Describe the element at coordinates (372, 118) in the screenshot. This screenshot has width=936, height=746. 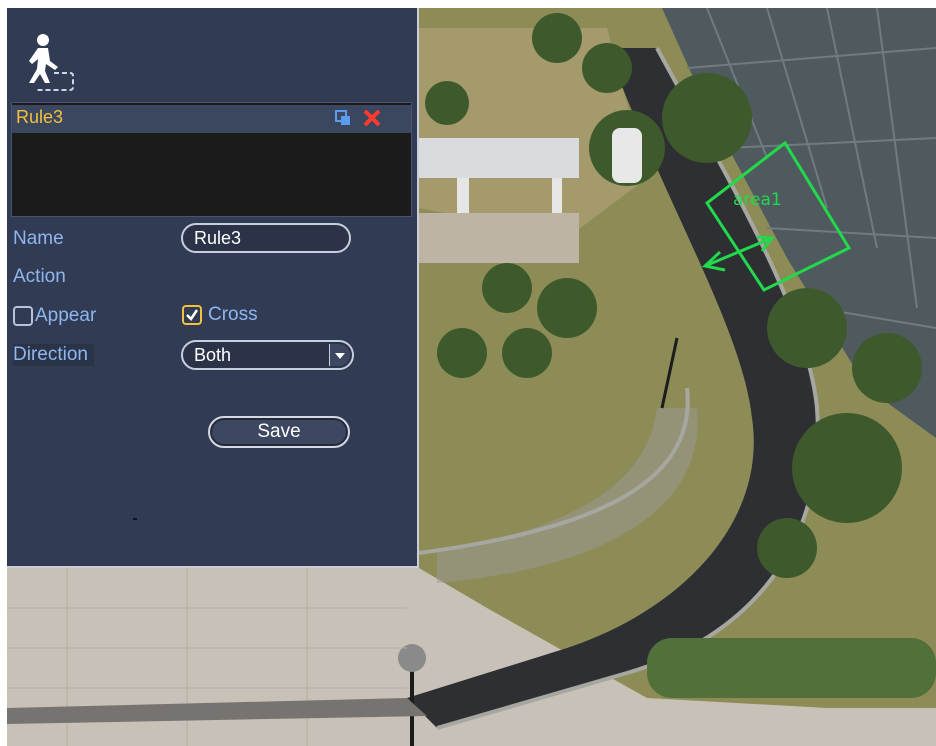
I see `delete-icon` at that location.